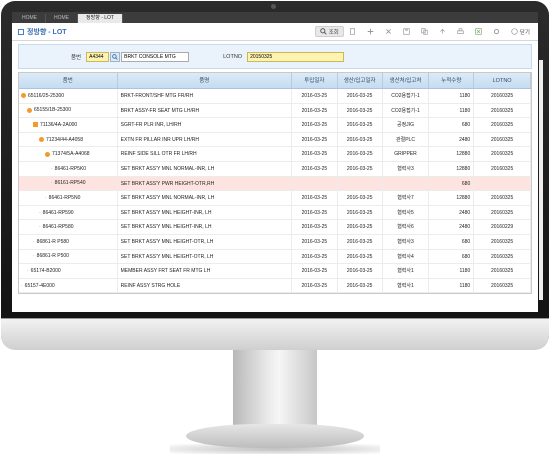 This screenshot has width=550, height=457. I want to click on print-button, so click(461, 31).